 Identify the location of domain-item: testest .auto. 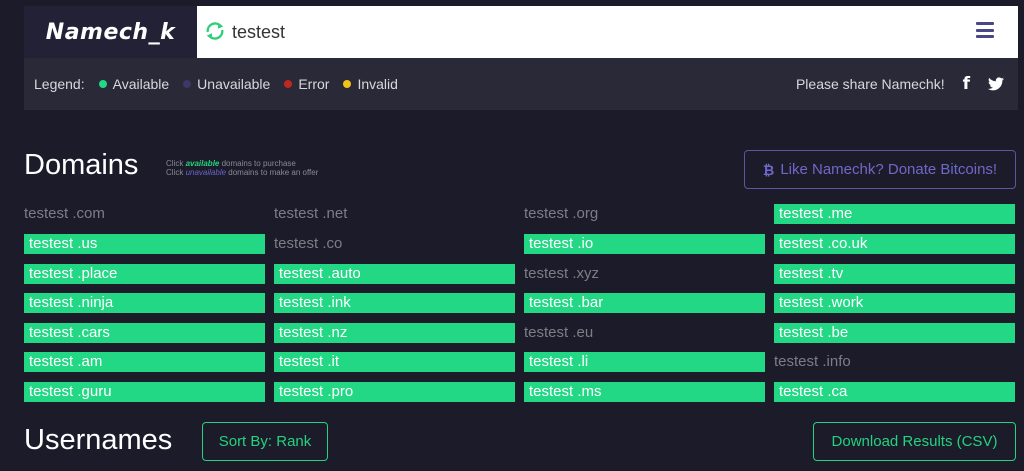
(394, 274).